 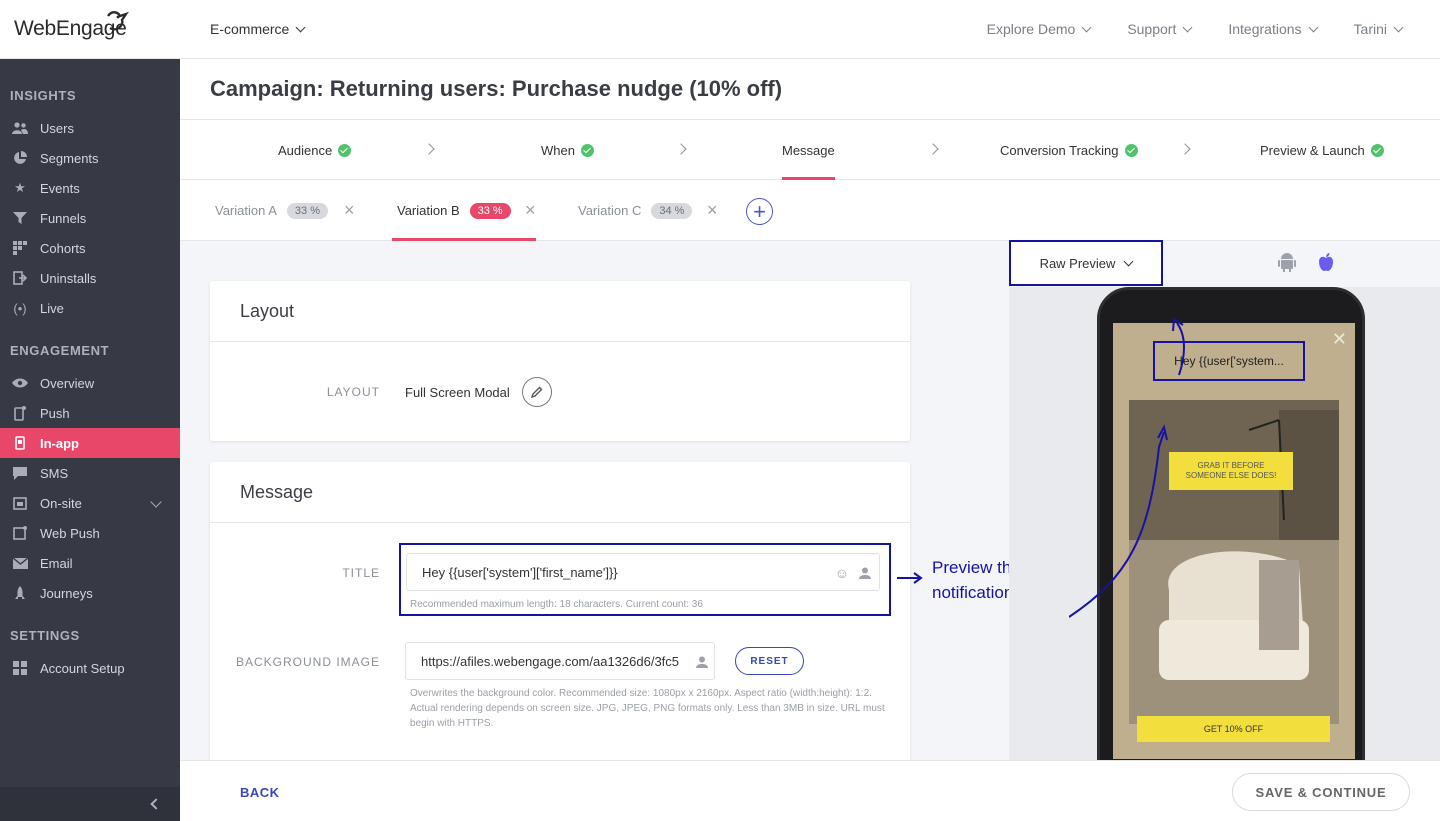 I want to click on tab-variation-c: Variation C 34 %, so click(x=635, y=210).